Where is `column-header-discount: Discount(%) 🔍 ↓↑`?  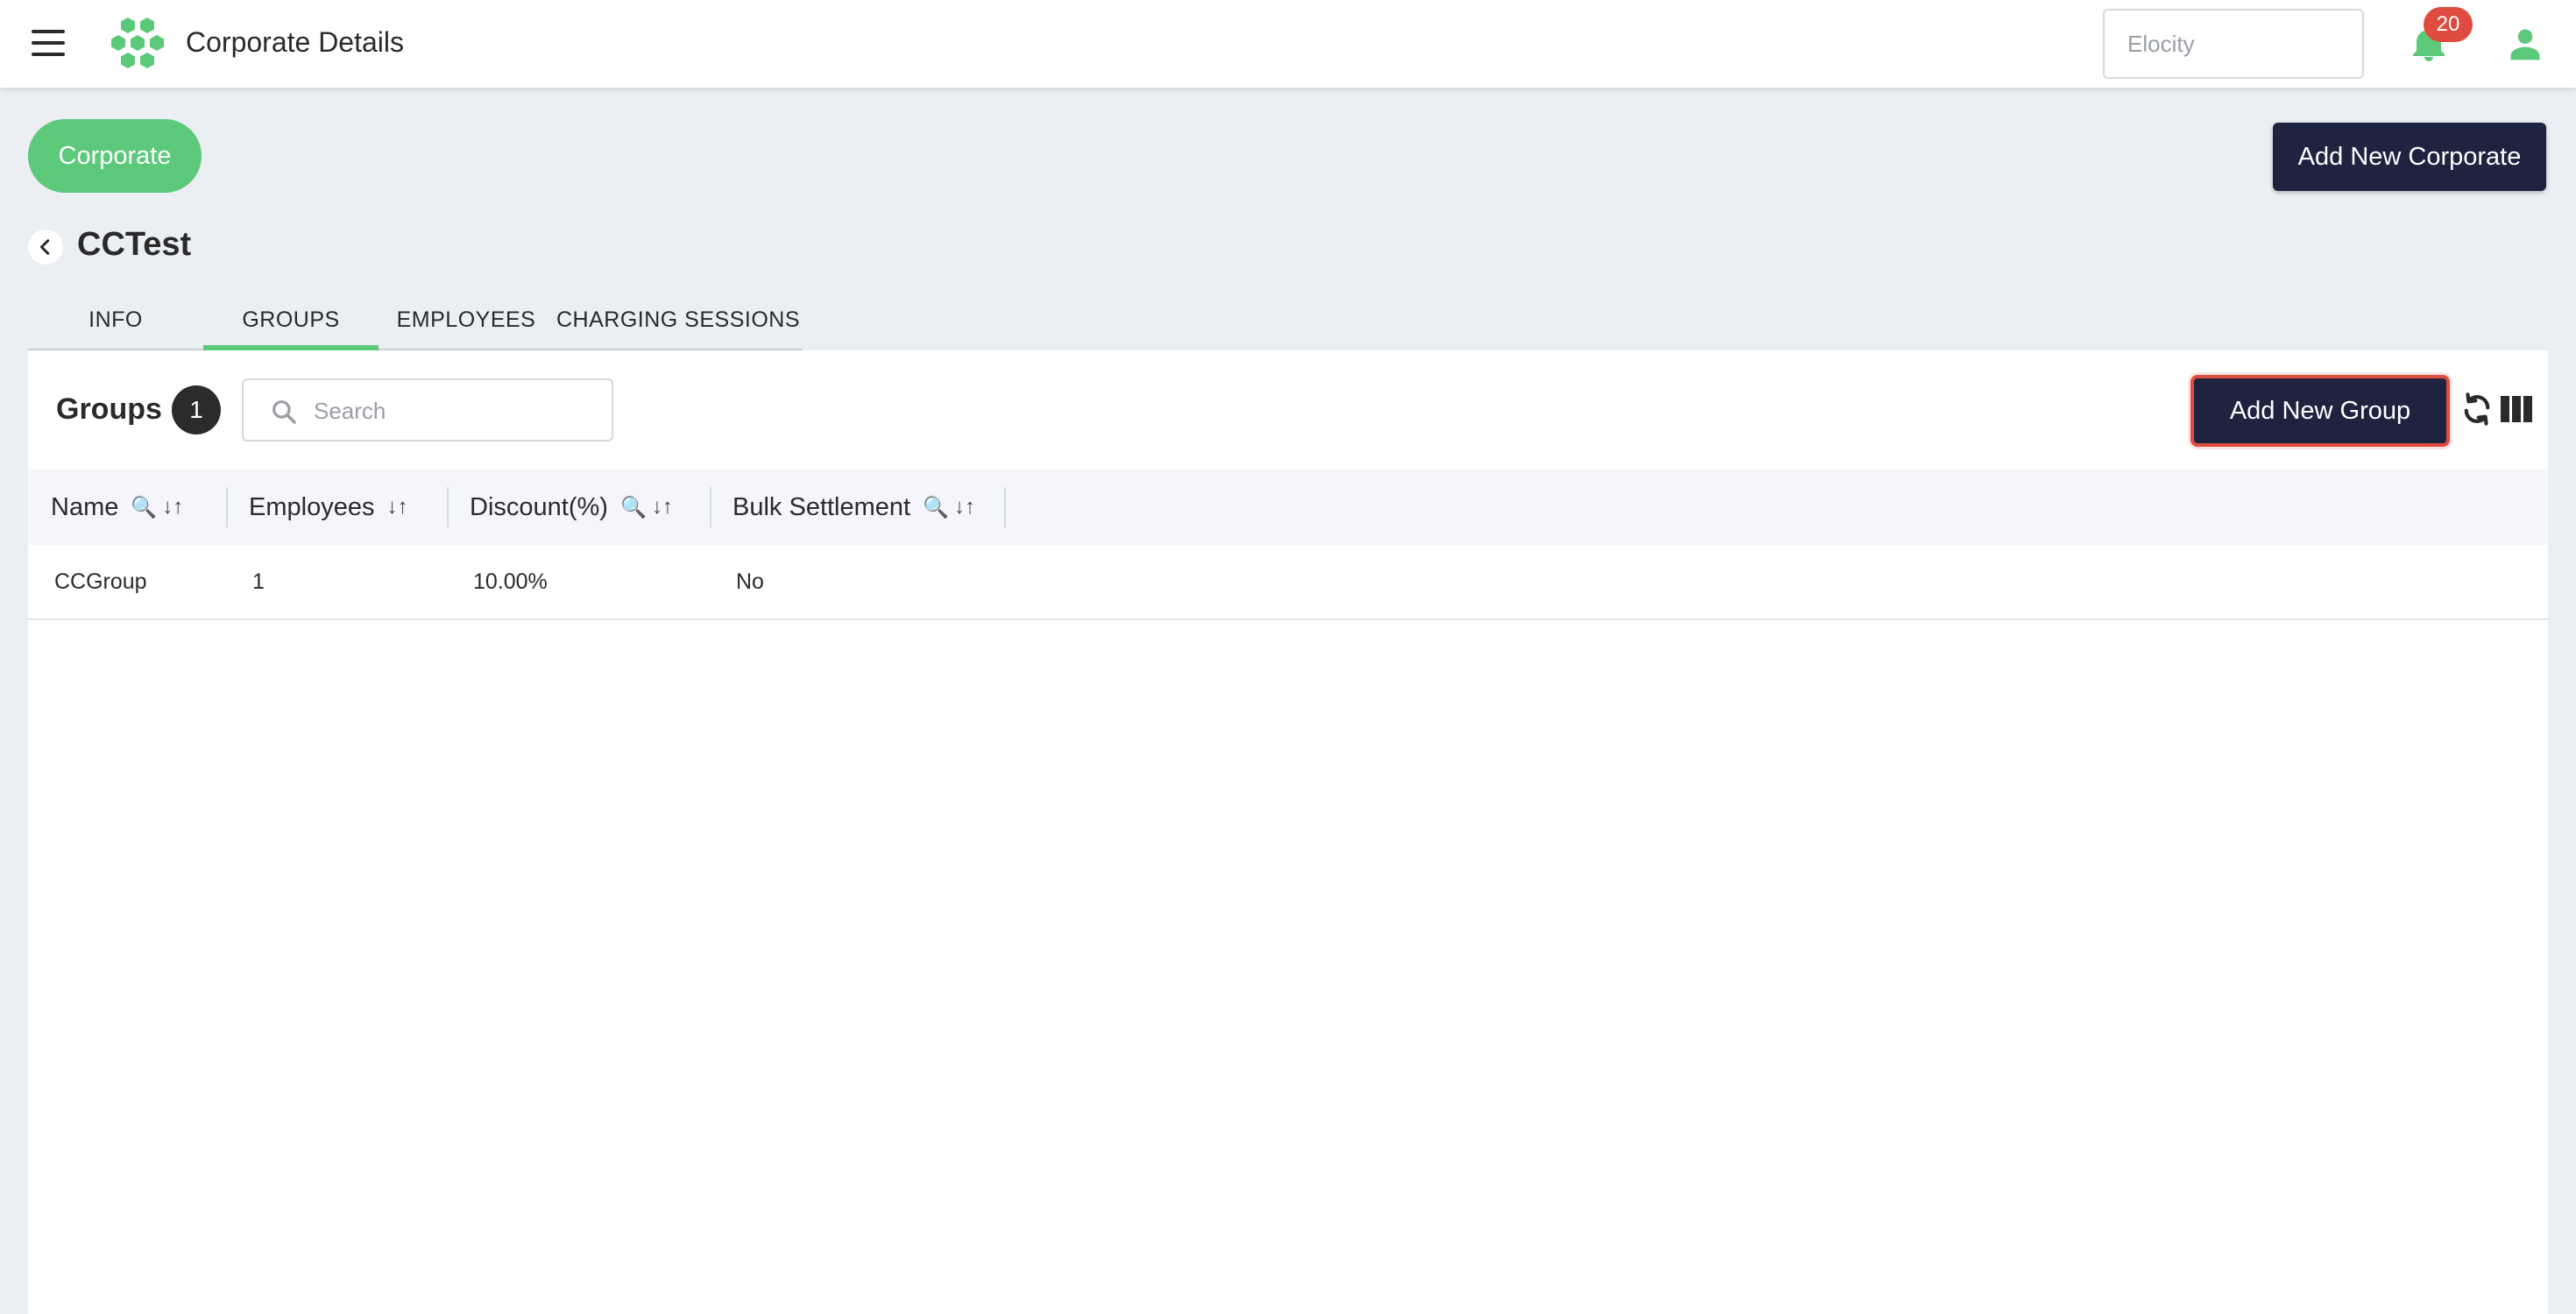 column-header-discount: Discount(%) 🔍 ↓↑ is located at coordinates (578, 507).